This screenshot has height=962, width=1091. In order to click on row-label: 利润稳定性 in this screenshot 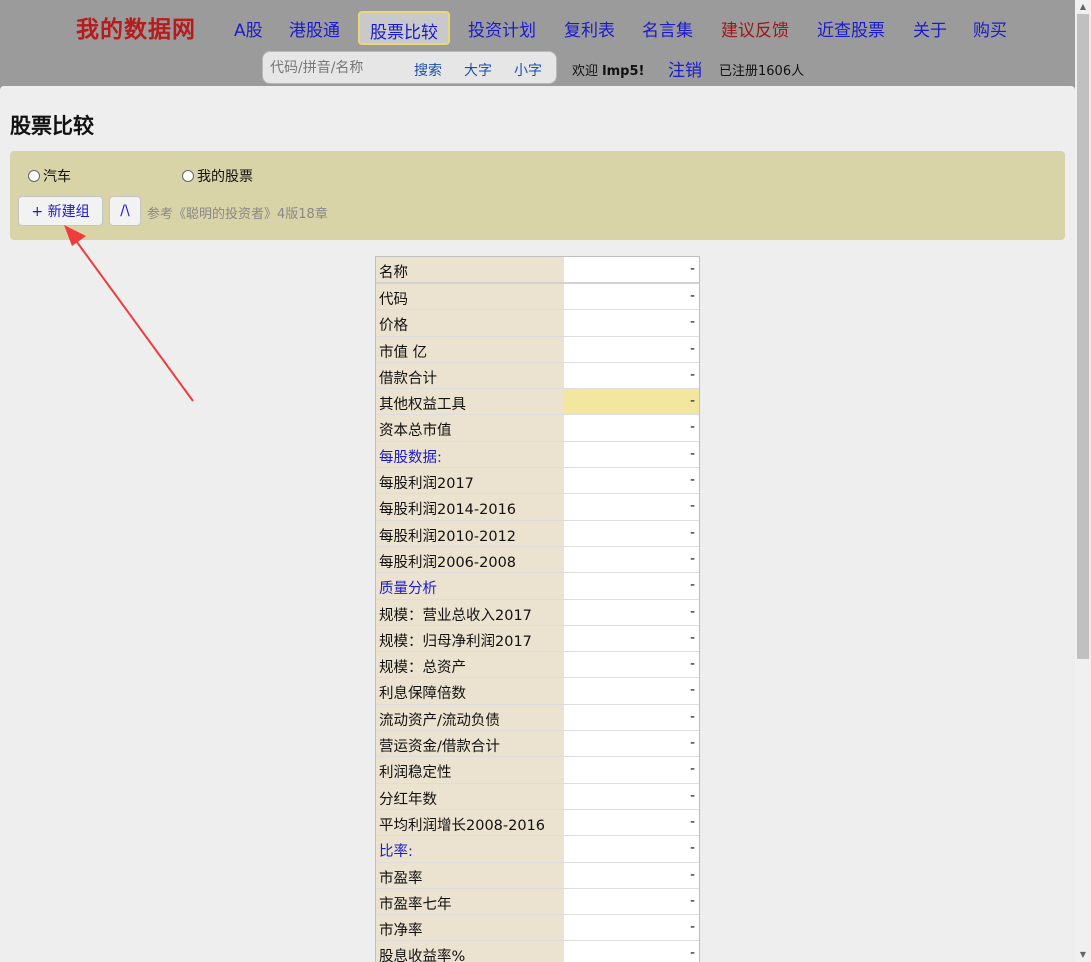, I will do `click(470, 770)`.